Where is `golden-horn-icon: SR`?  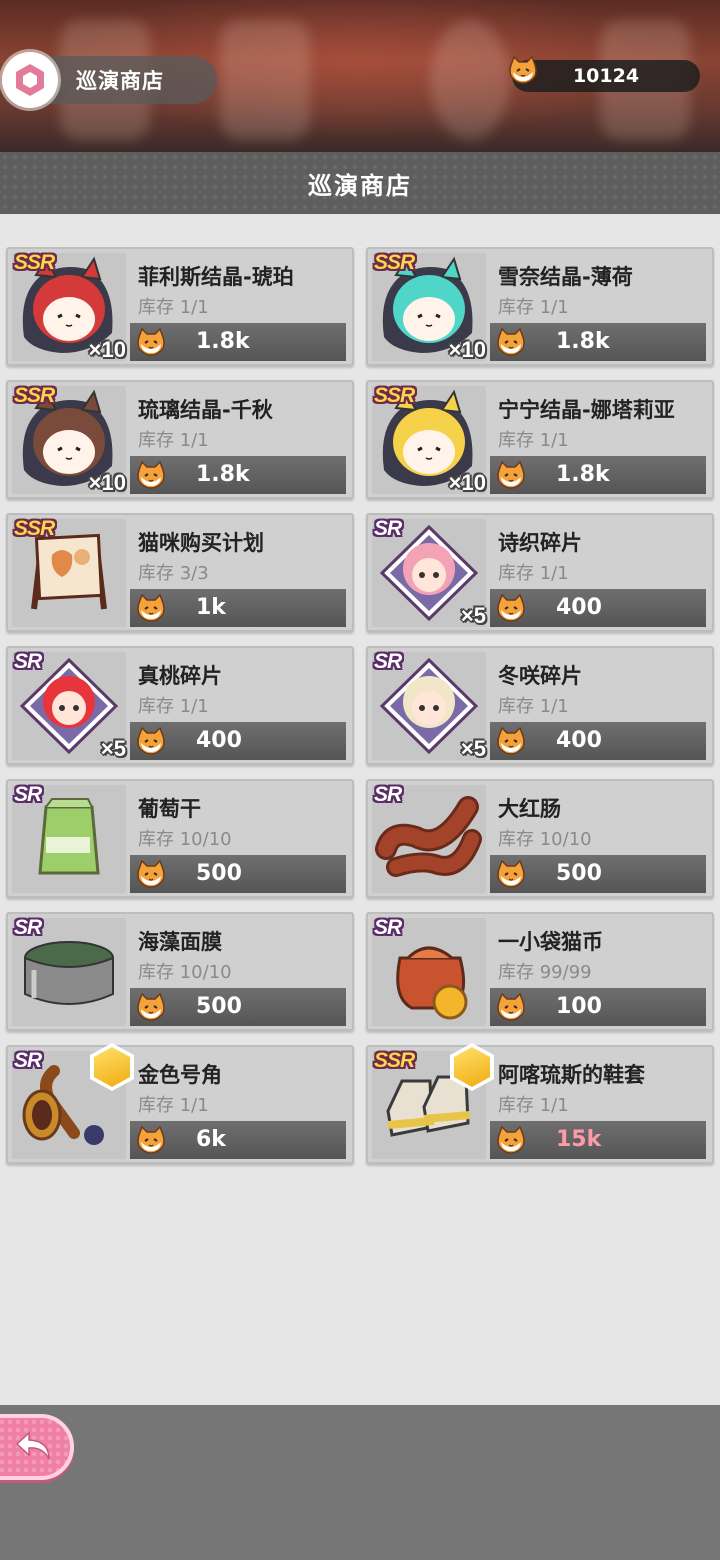
golden-horn-icon: SR is located at coordinates (73, 1101).